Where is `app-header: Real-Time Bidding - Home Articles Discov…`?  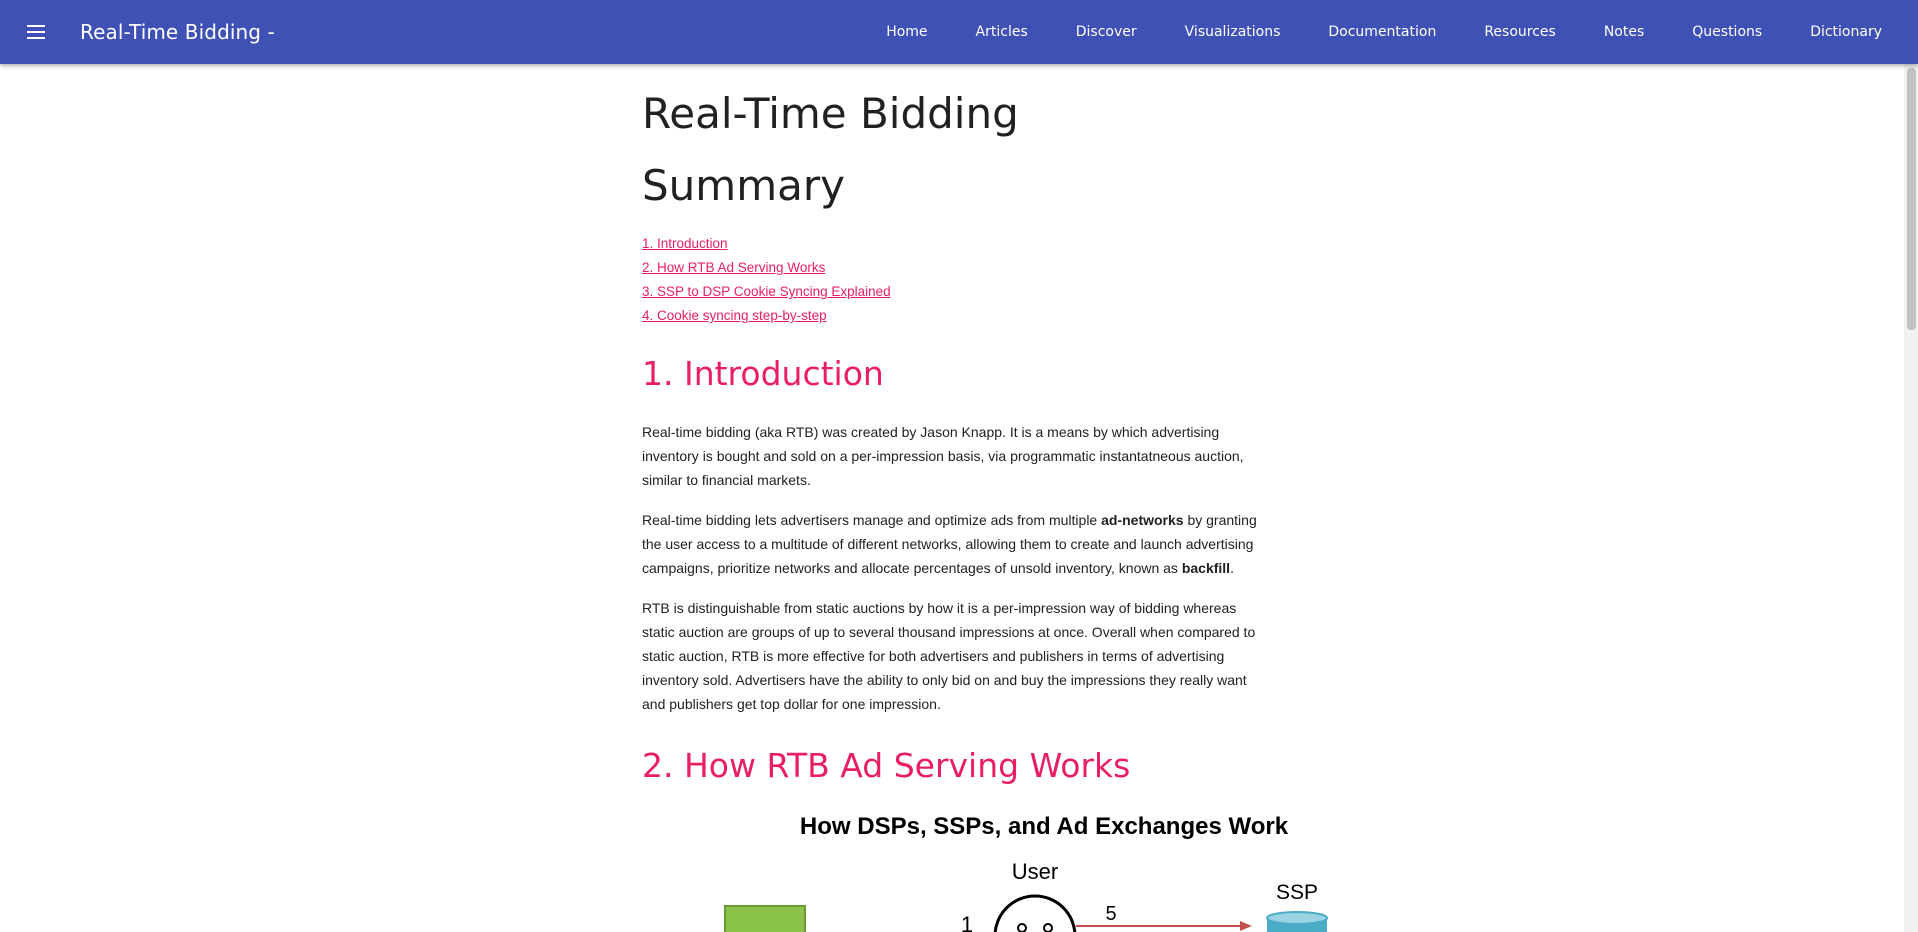 app-header: Real-Time Bidding - Home Articles Discov… is located at coordinates (959, 32).